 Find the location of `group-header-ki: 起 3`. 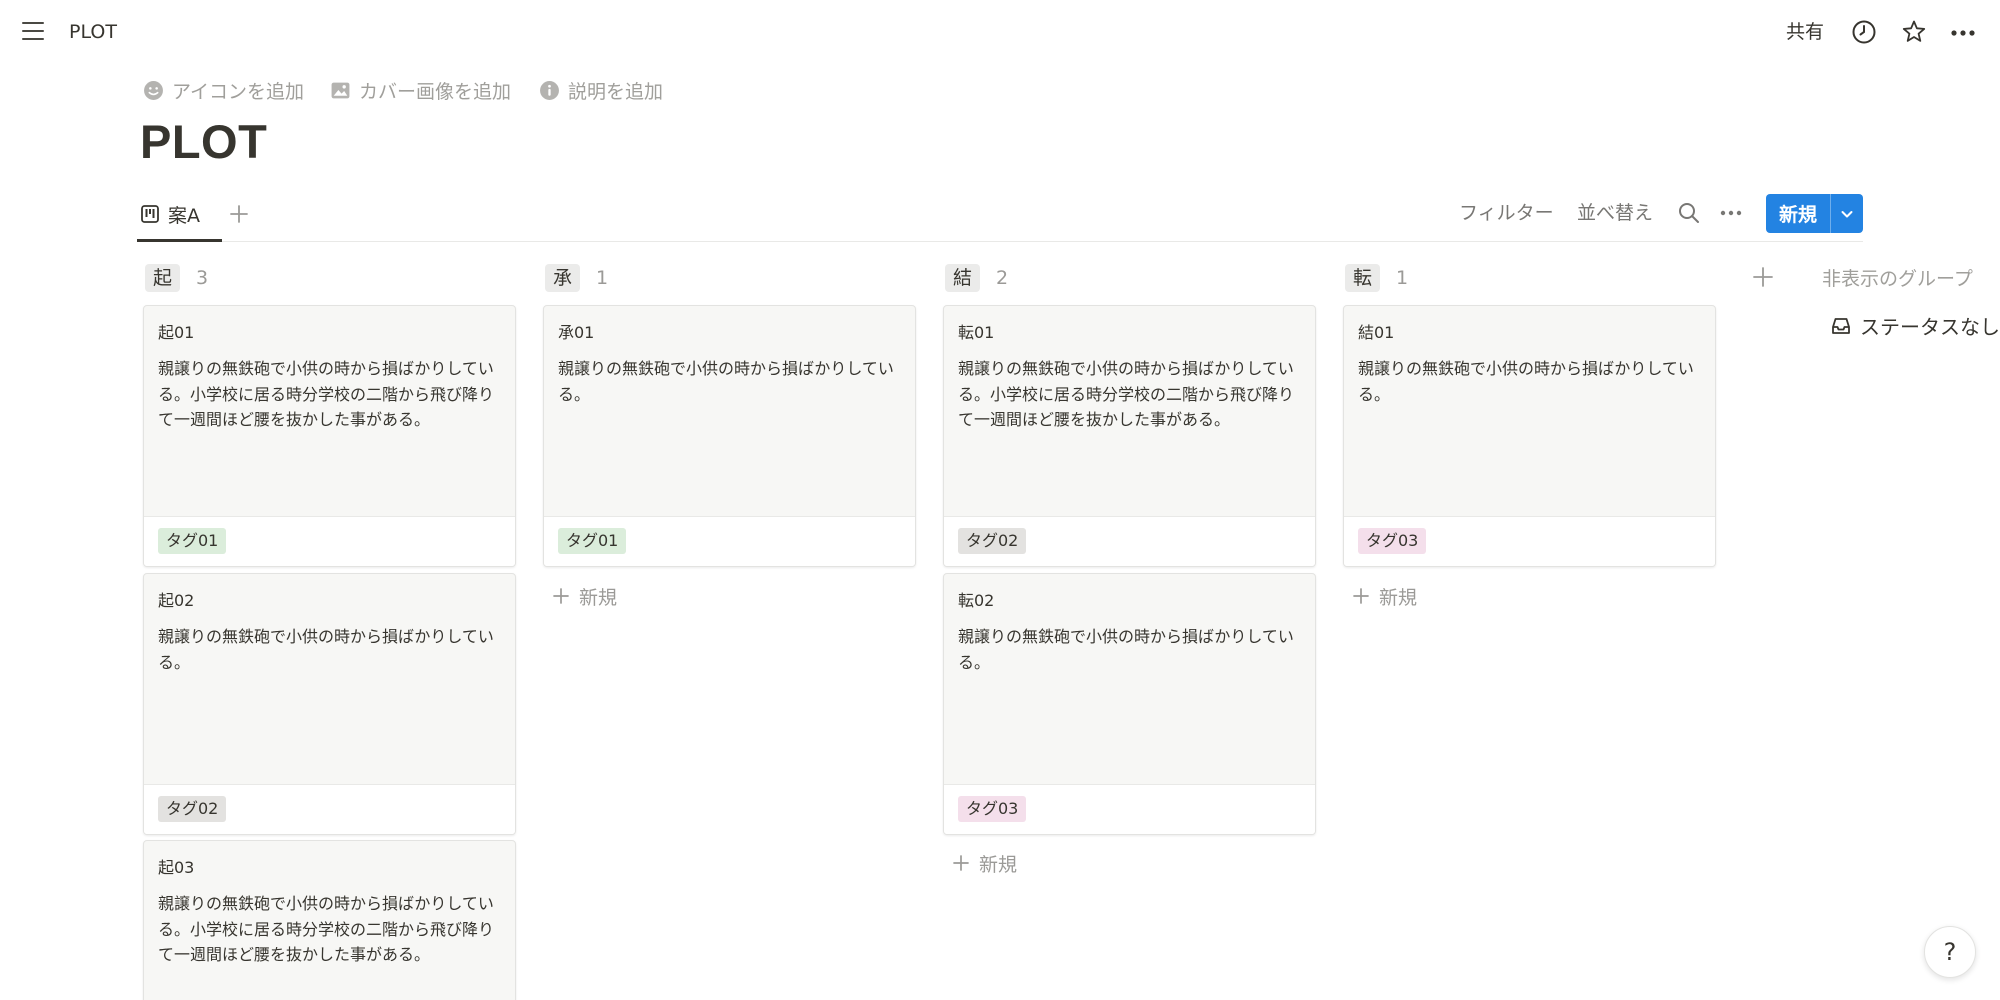

group-header-ki: 起 3 is located at coordinates (176, 278).